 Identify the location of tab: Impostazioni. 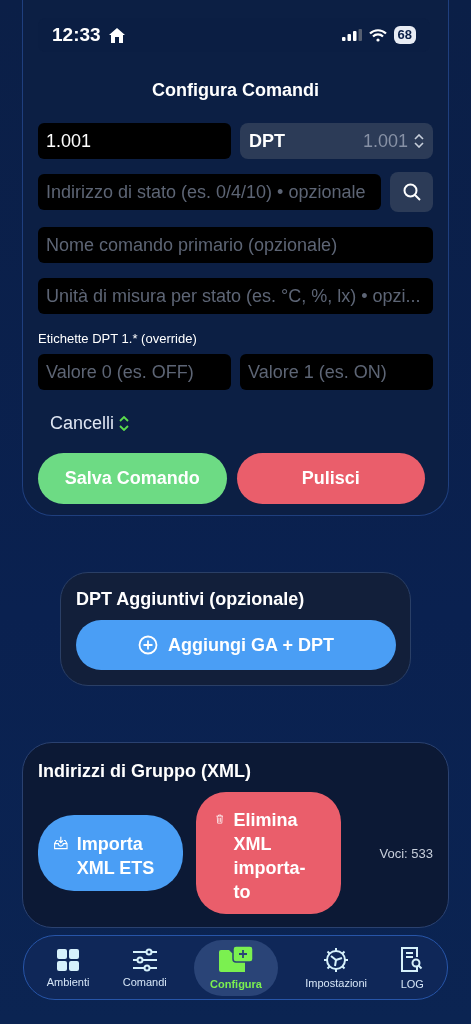
(336, 967).